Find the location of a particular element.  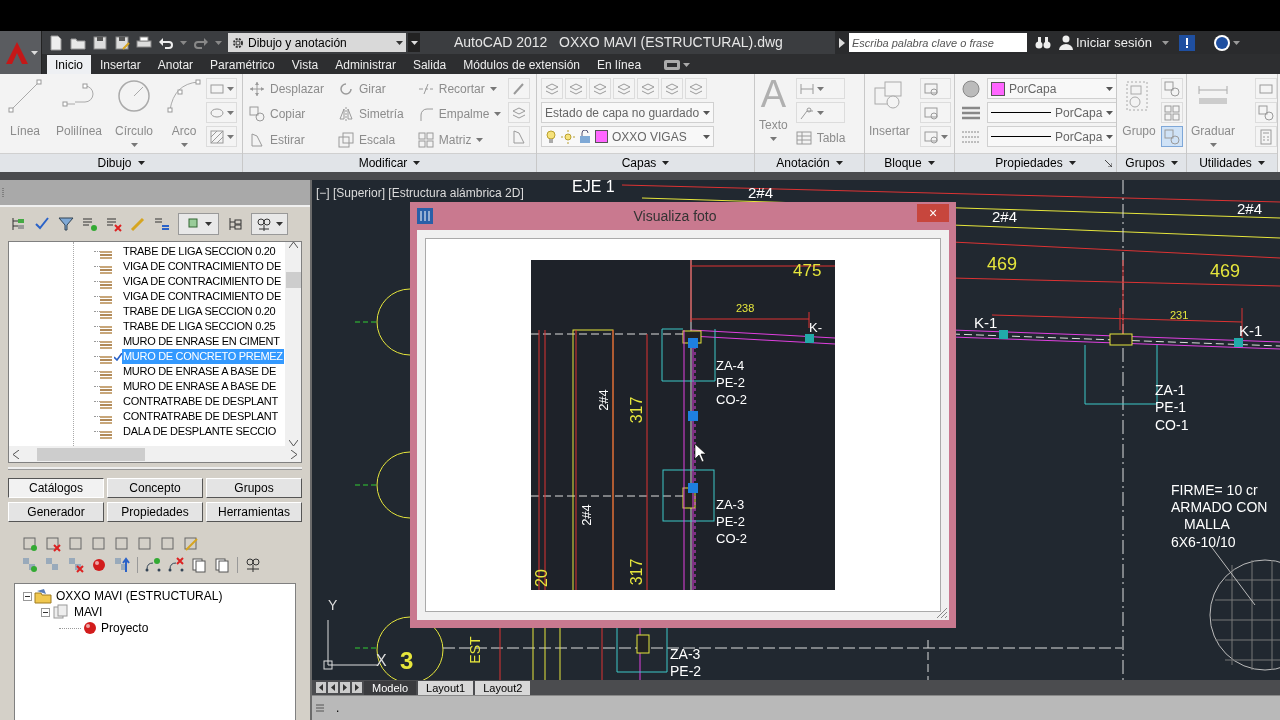

node-delete-icon is located at coordinates (176, 565).